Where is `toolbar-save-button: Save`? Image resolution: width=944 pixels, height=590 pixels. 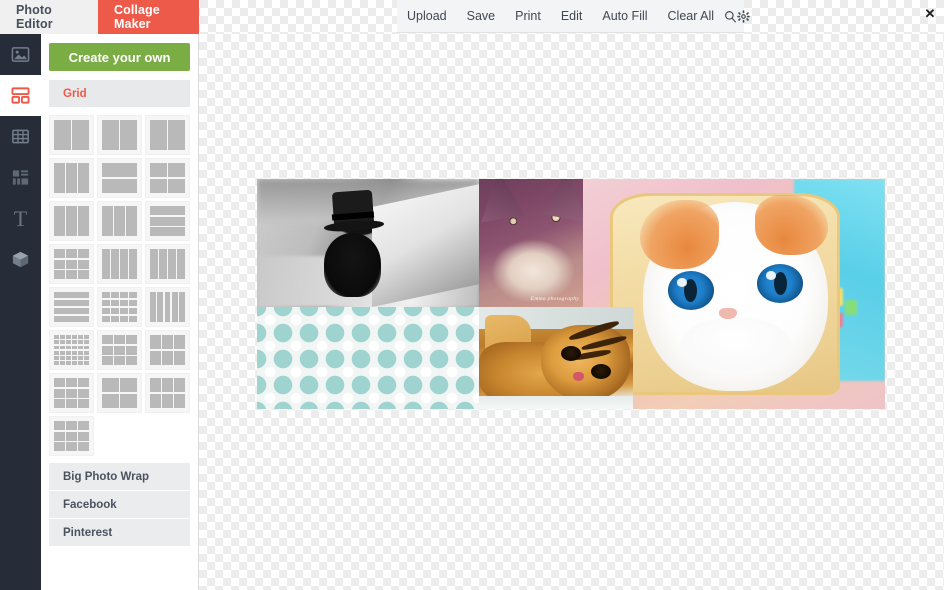
toolbar-save-button: Save is located at coordinates (481, 16).